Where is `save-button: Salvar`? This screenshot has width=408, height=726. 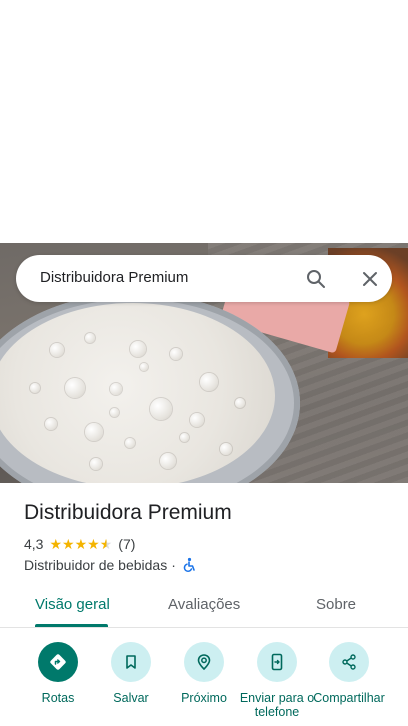
save-button: Salvar is located at coordinates (131, 673).